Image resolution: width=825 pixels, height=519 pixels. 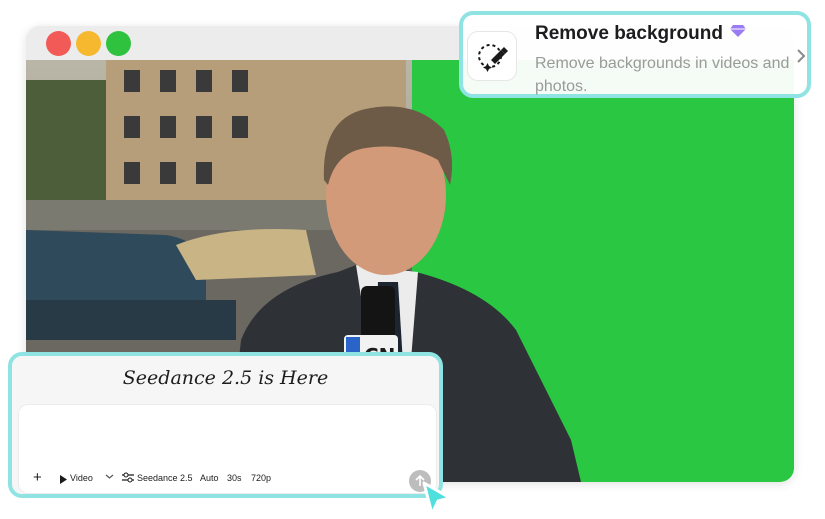 I want to click on remove-background-description: Remove backgrounds in videos and photos., so click(x=662, y=75).